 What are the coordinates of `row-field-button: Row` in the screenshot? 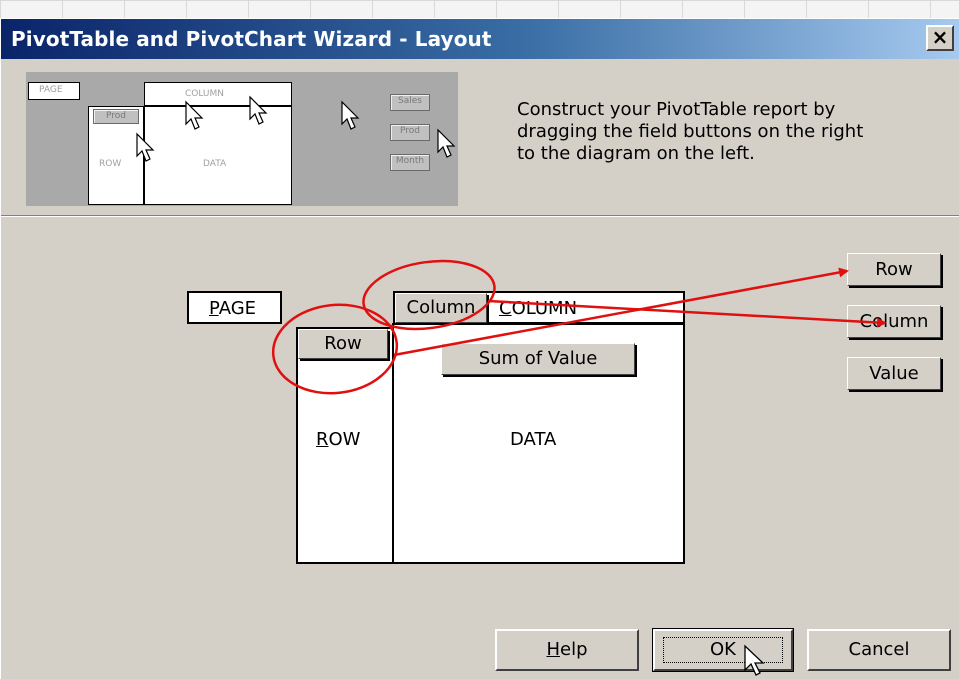 It's located at (343, 344).